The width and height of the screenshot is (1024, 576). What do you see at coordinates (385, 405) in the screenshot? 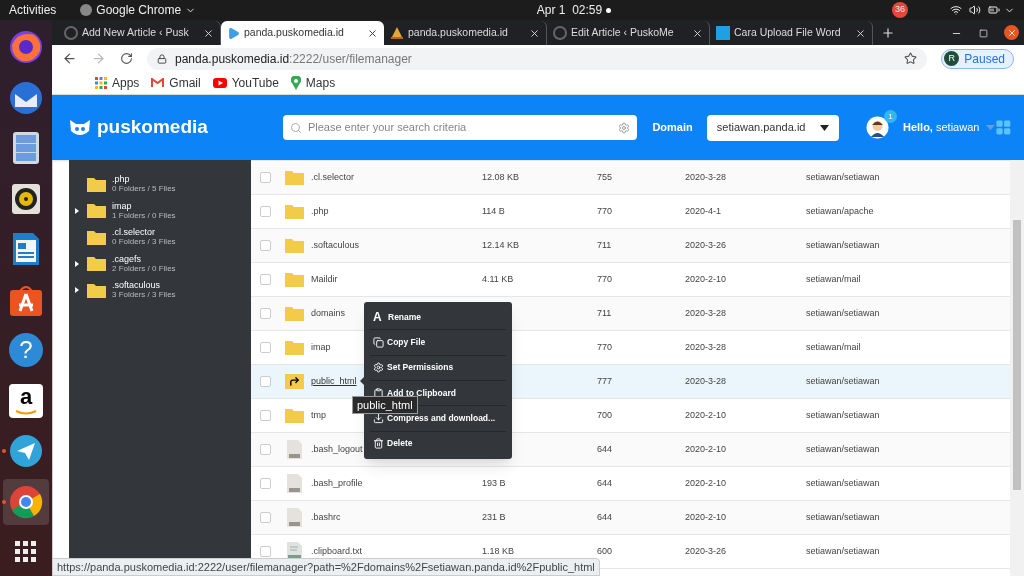
I see `tooltip: public_html` at bounding box center [385, 405].